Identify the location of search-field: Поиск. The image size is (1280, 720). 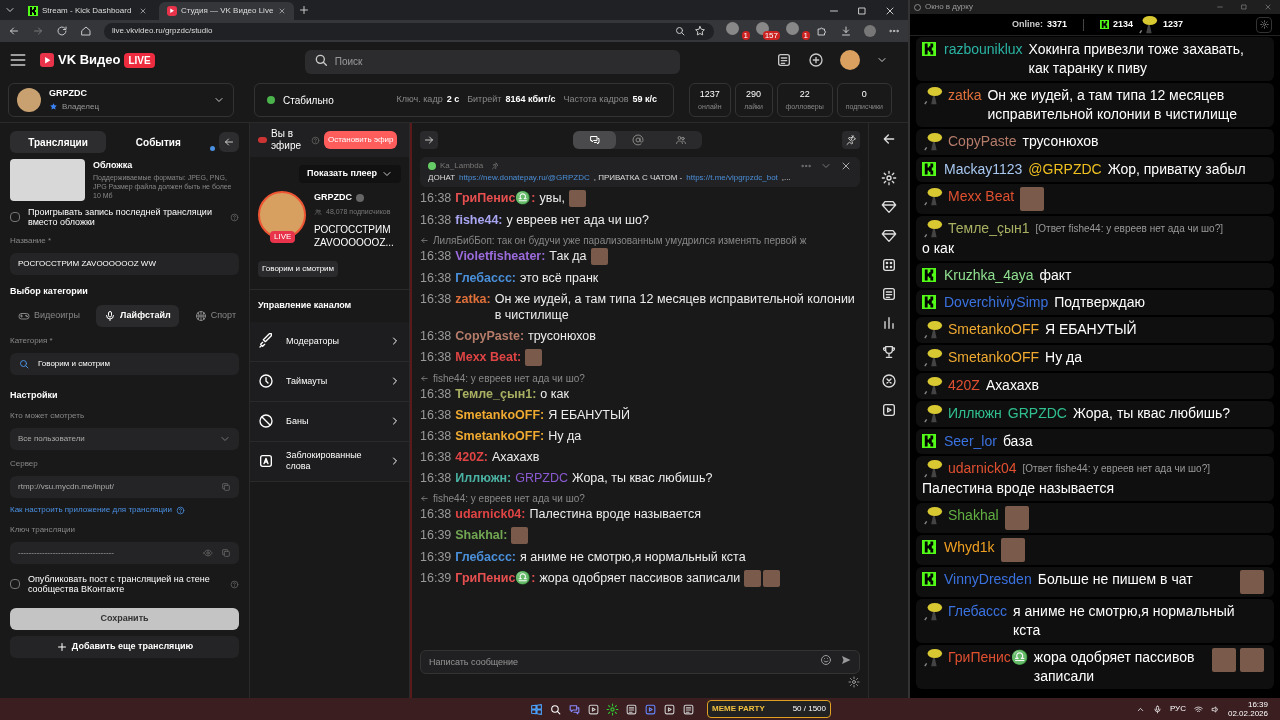
(492, 61).